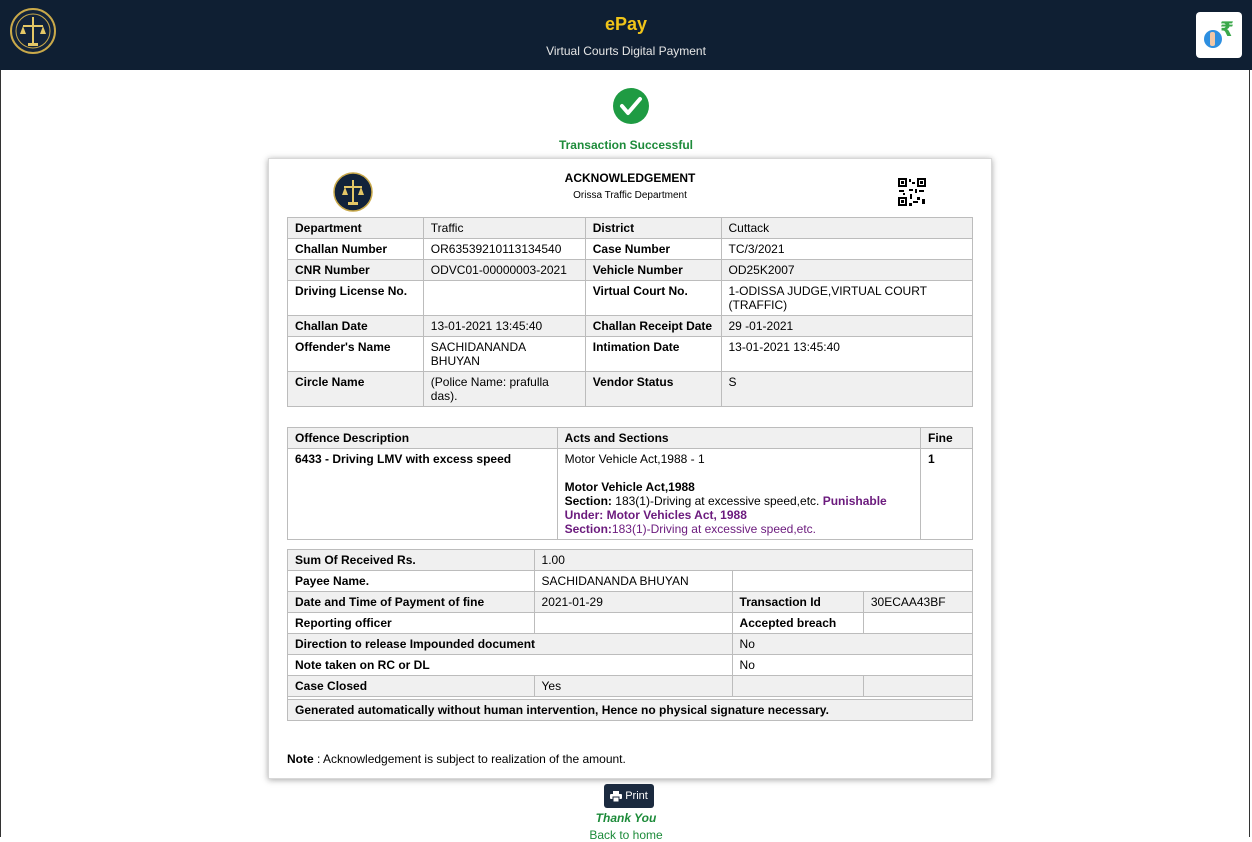 This screenshot has height=842, width=1252. Describe the element at coordinates (846, 228) in the screenshot. I see `detail-value: Cuttack` at that location.